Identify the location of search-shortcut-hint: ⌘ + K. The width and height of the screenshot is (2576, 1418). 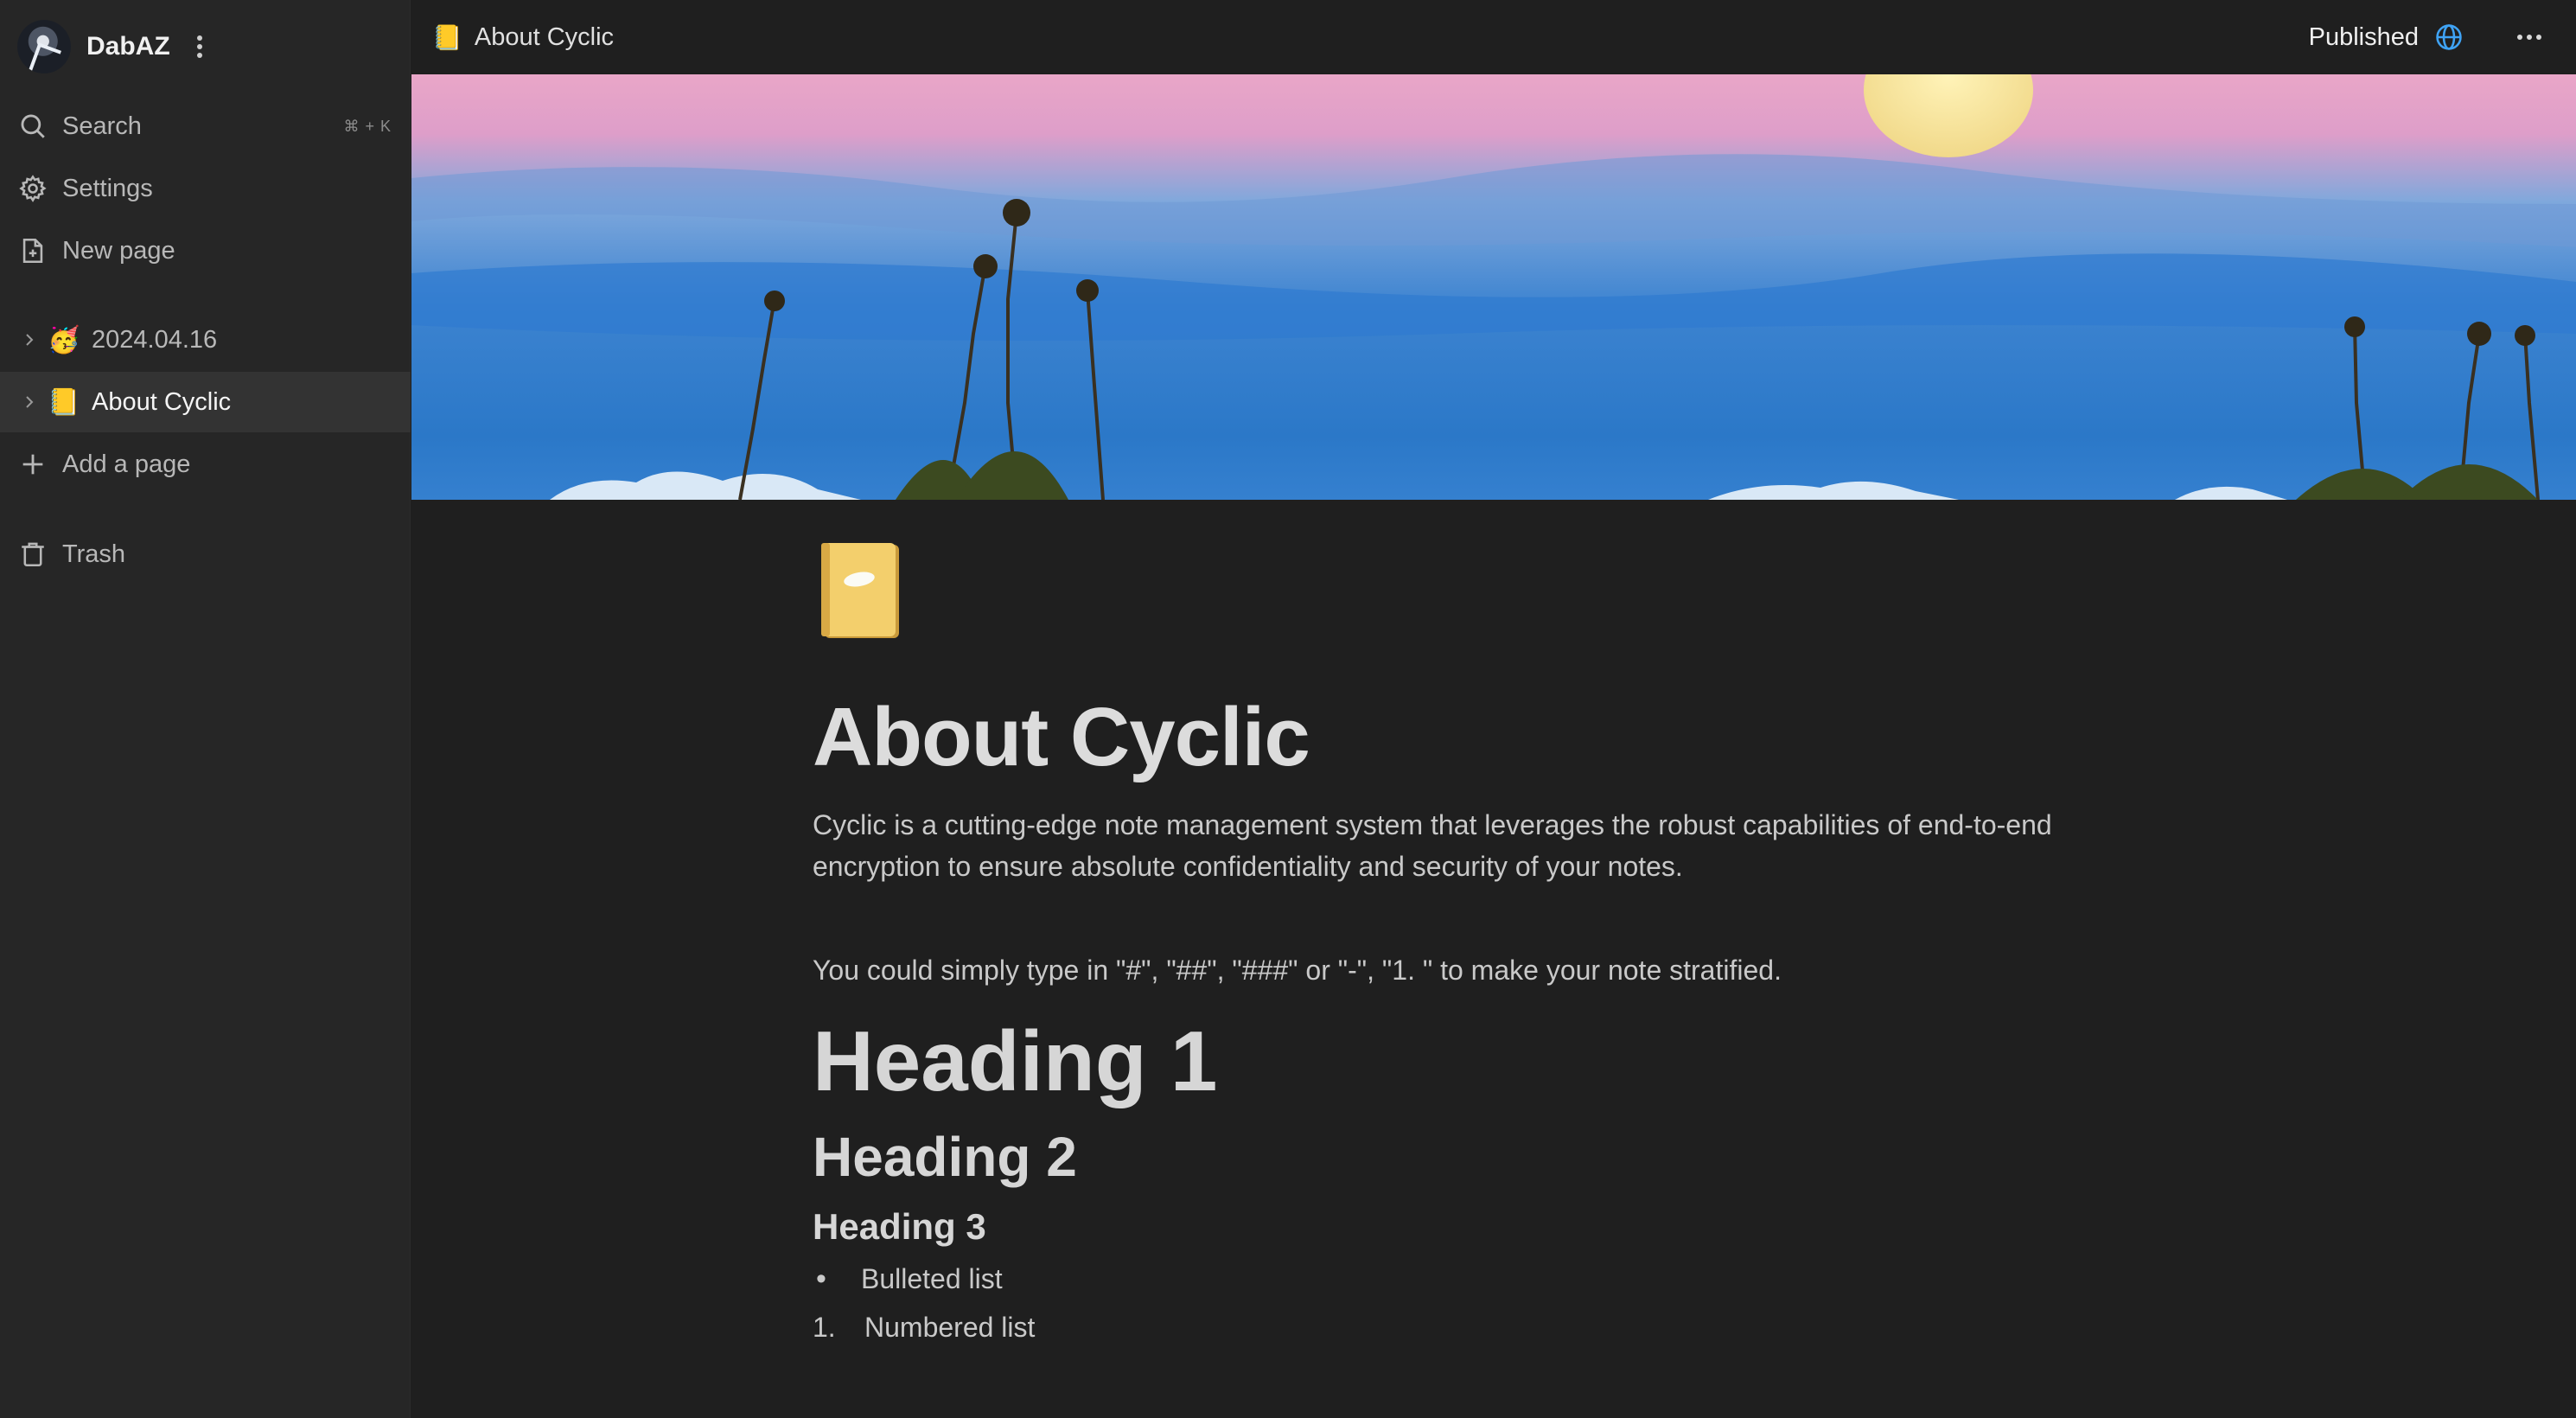
(367, 126).